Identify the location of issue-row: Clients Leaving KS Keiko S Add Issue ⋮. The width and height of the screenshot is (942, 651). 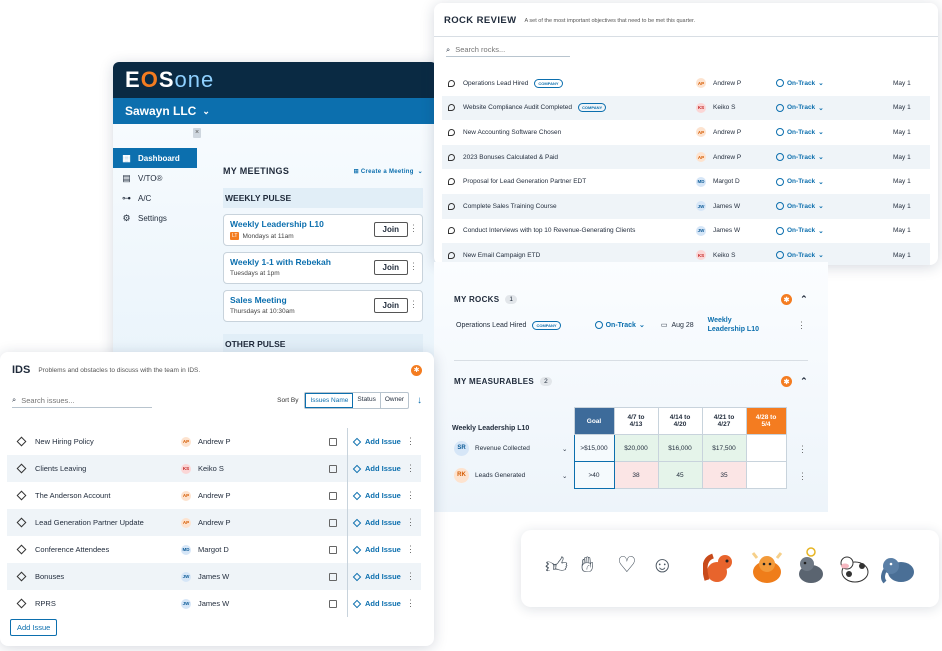
(214, 468).